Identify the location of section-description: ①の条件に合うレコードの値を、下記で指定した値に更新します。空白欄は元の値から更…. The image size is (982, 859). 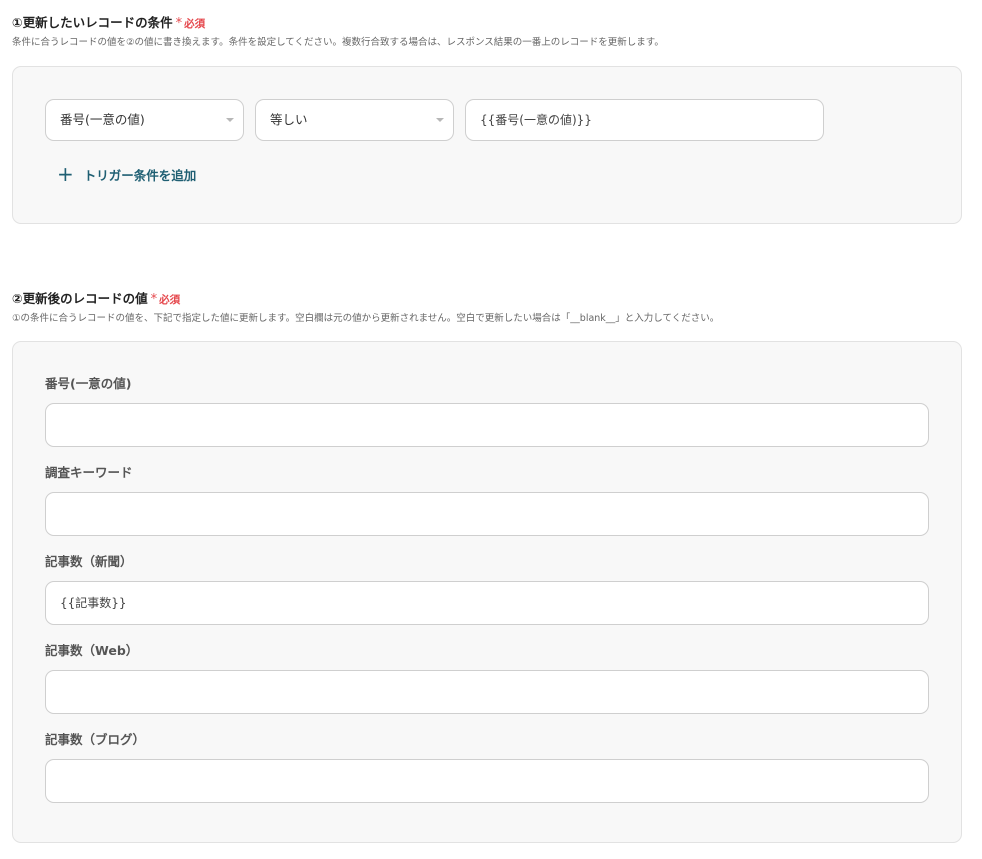
(366, 318).